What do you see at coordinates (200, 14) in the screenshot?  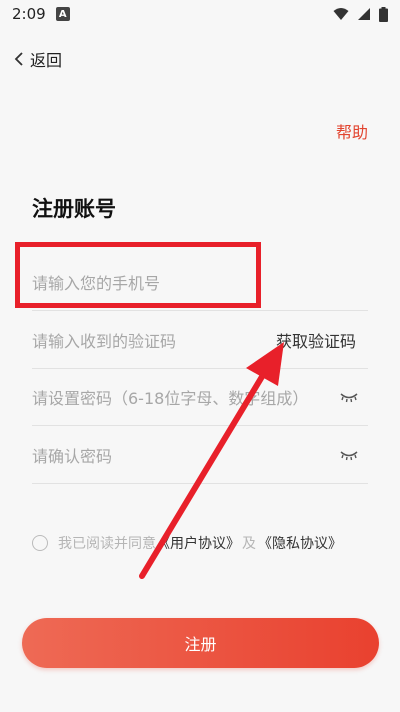 I see `status-bar: 2:09 A` at bounding box center [200, 14].